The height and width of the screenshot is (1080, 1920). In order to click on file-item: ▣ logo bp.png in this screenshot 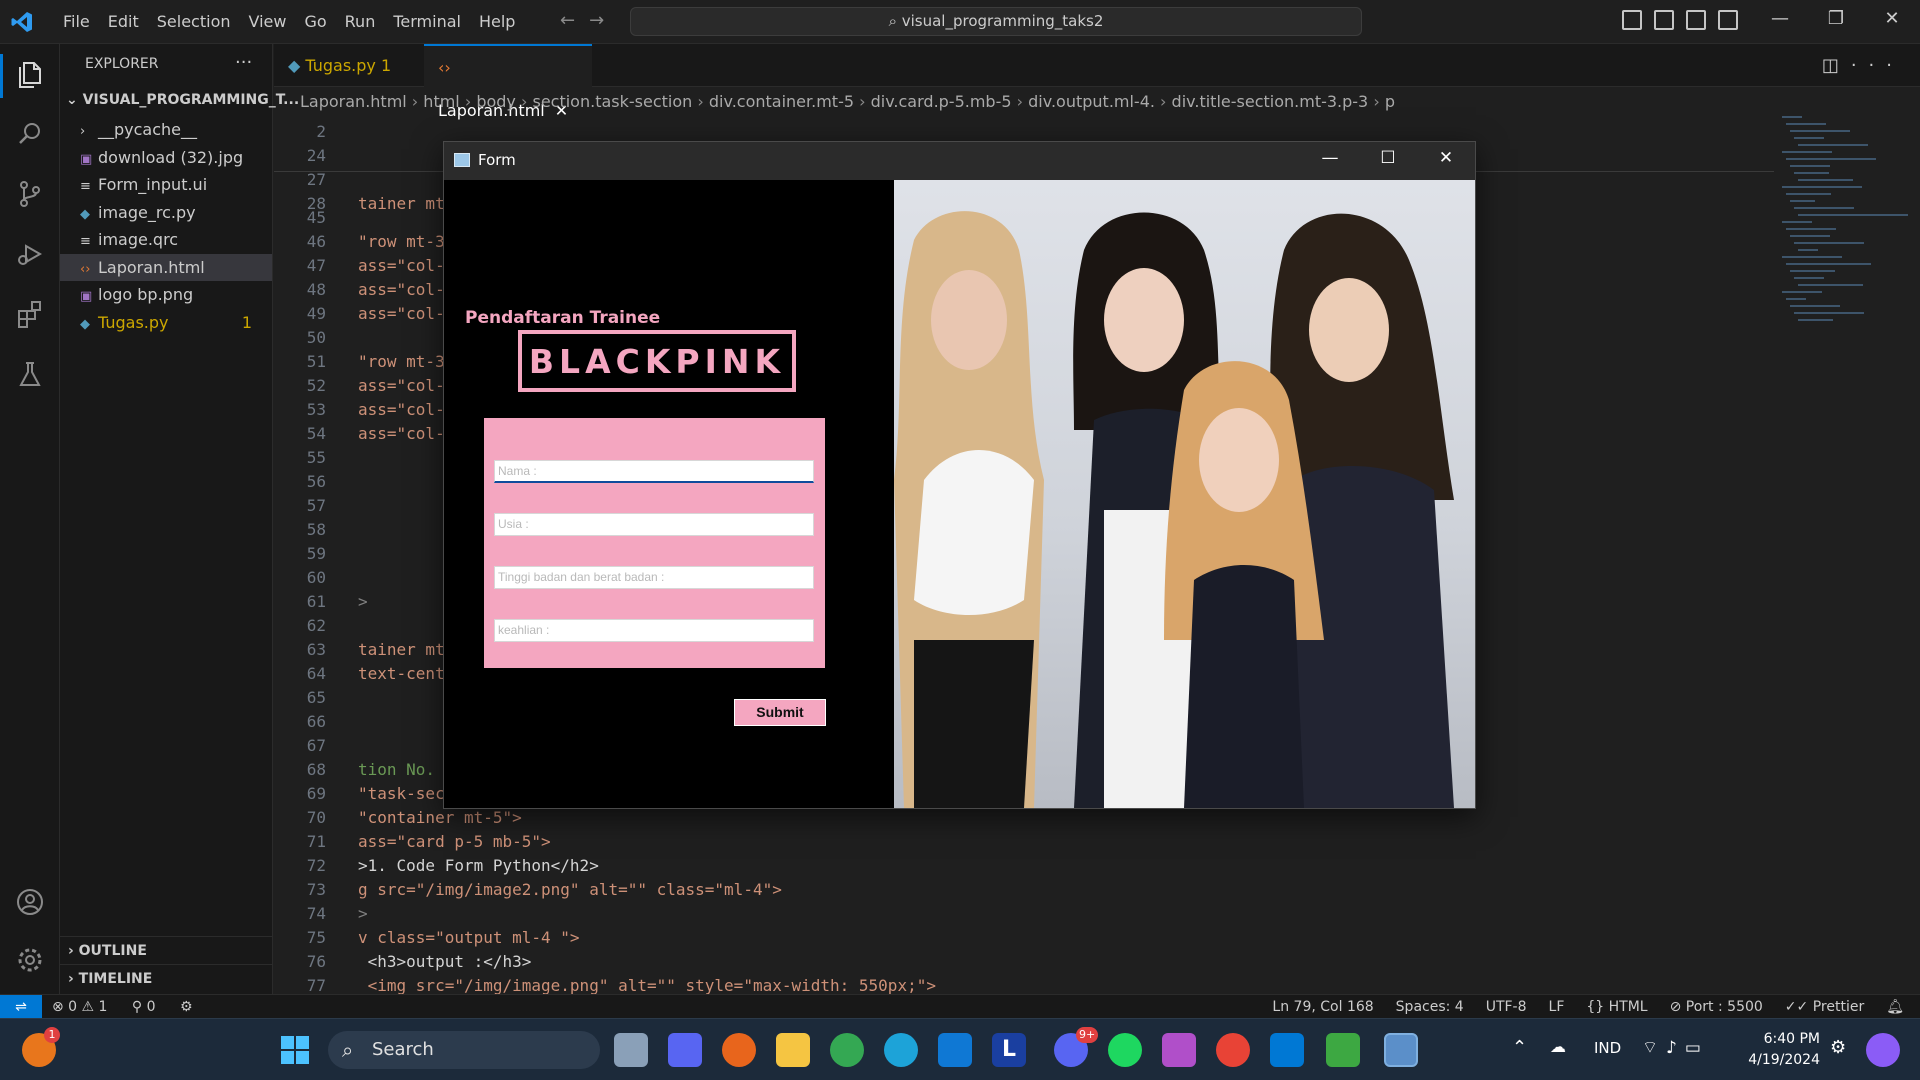, I will do `click(166, 295)`.